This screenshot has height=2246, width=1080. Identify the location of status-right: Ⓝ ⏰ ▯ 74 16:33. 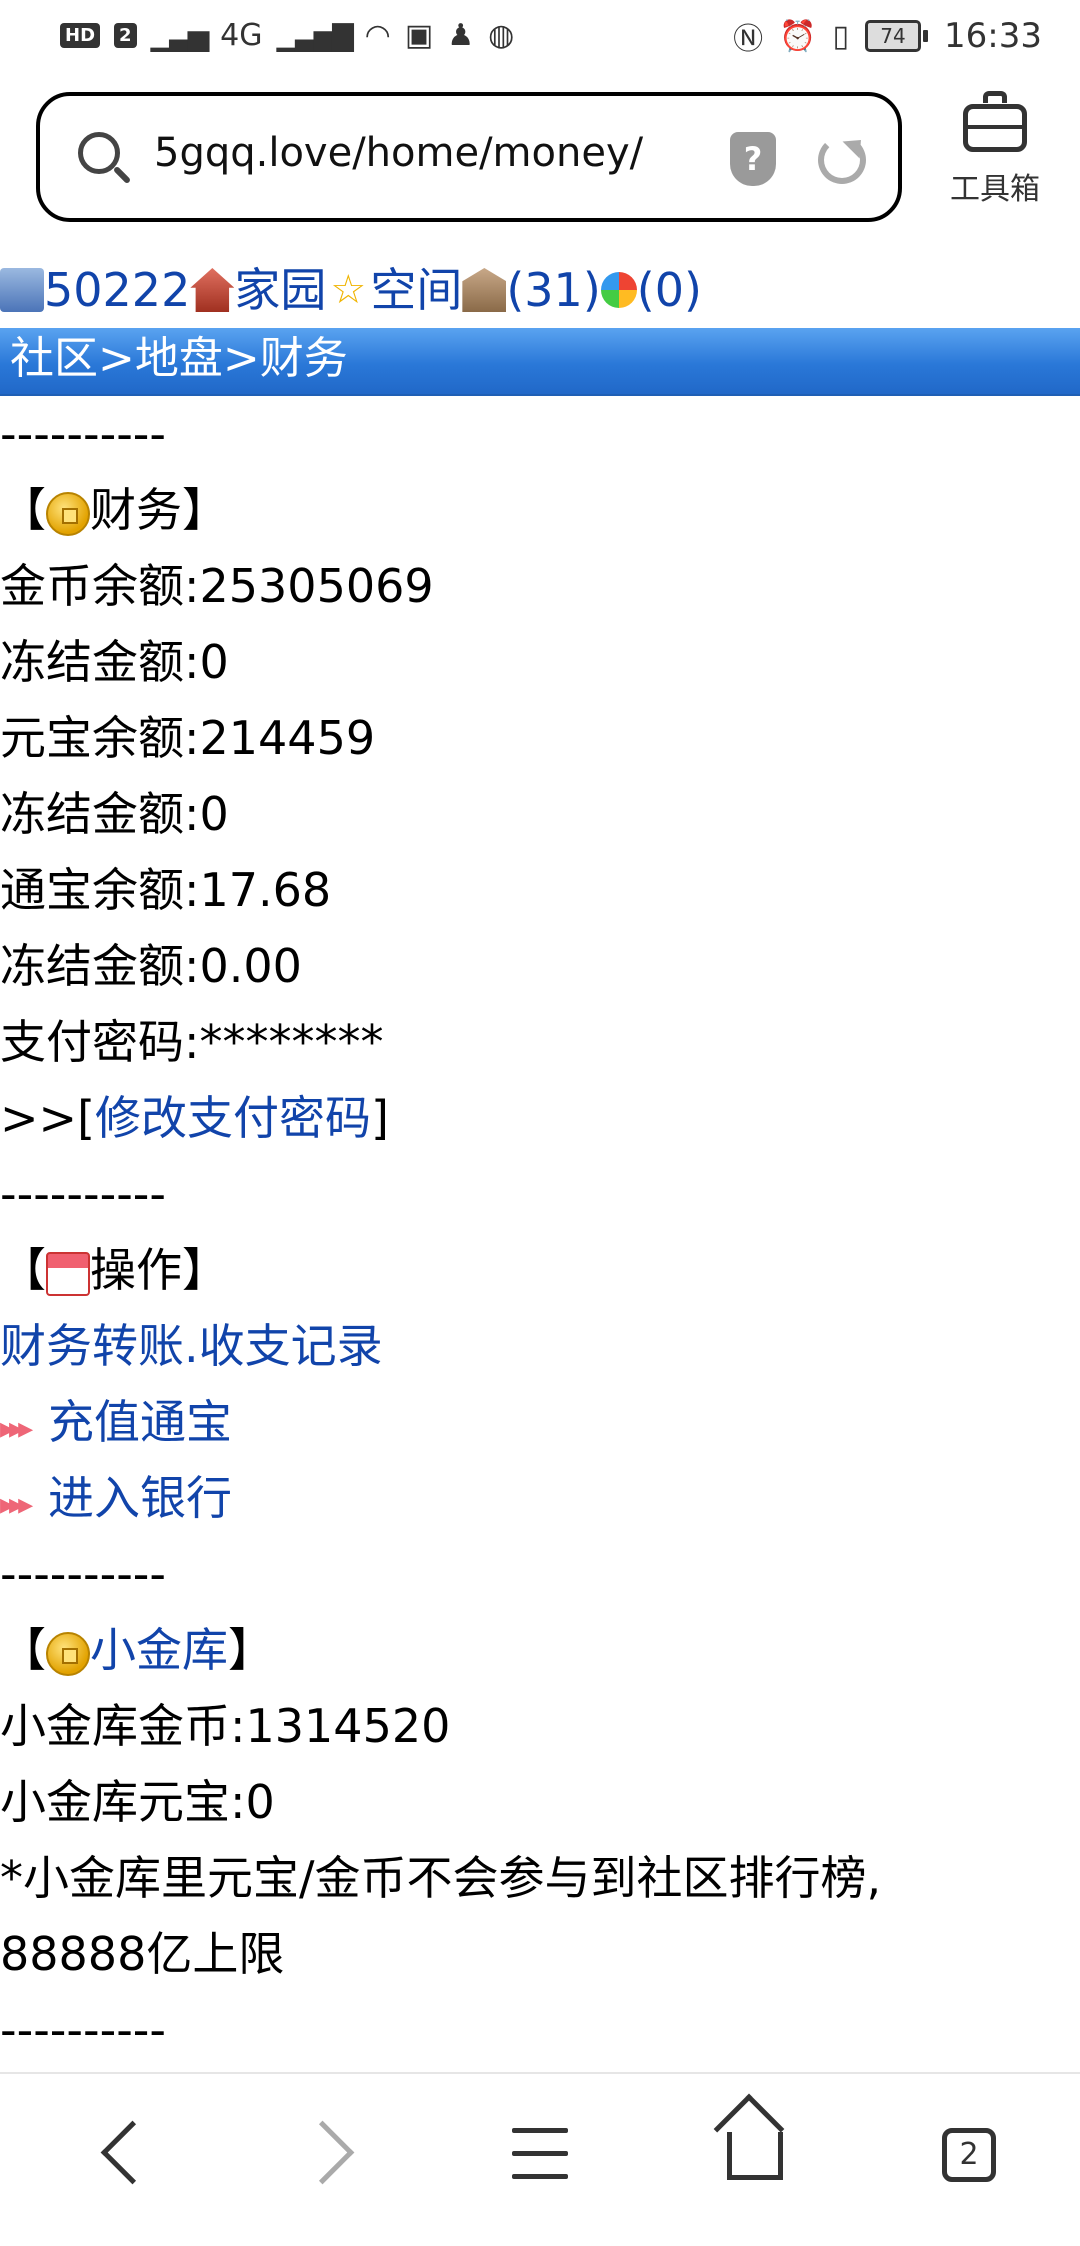
(887, 36).